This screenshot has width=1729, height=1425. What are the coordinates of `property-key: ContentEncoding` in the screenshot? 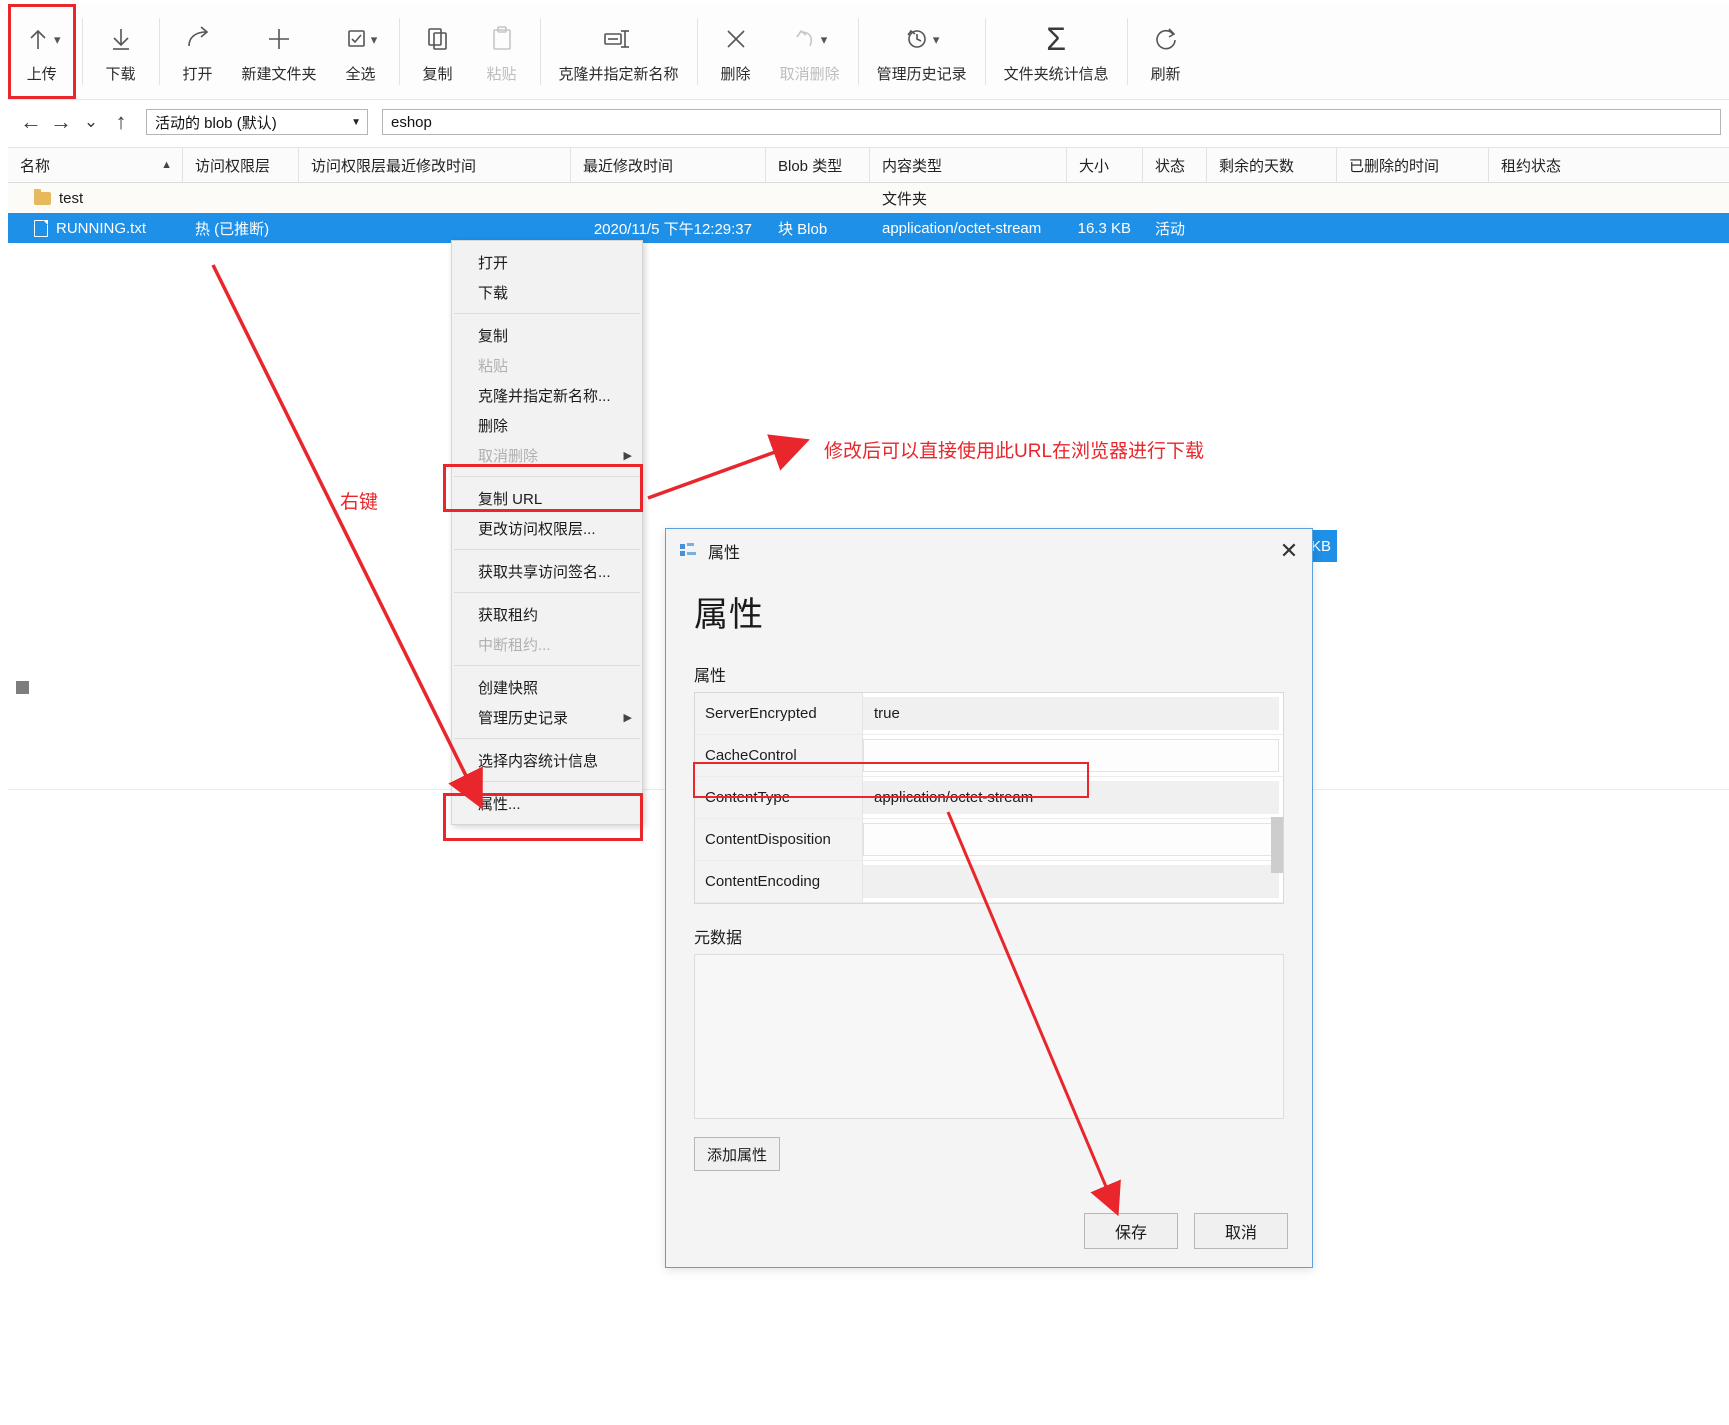 It's located at (779, 881).